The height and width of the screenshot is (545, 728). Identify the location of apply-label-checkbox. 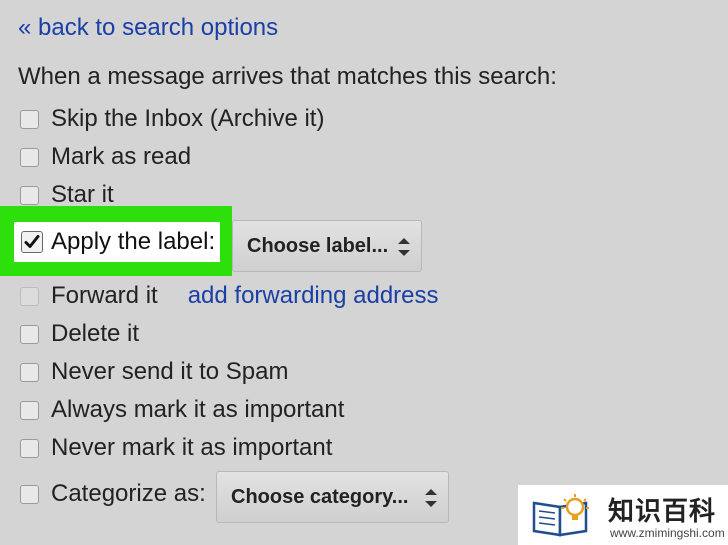
(32, 242).